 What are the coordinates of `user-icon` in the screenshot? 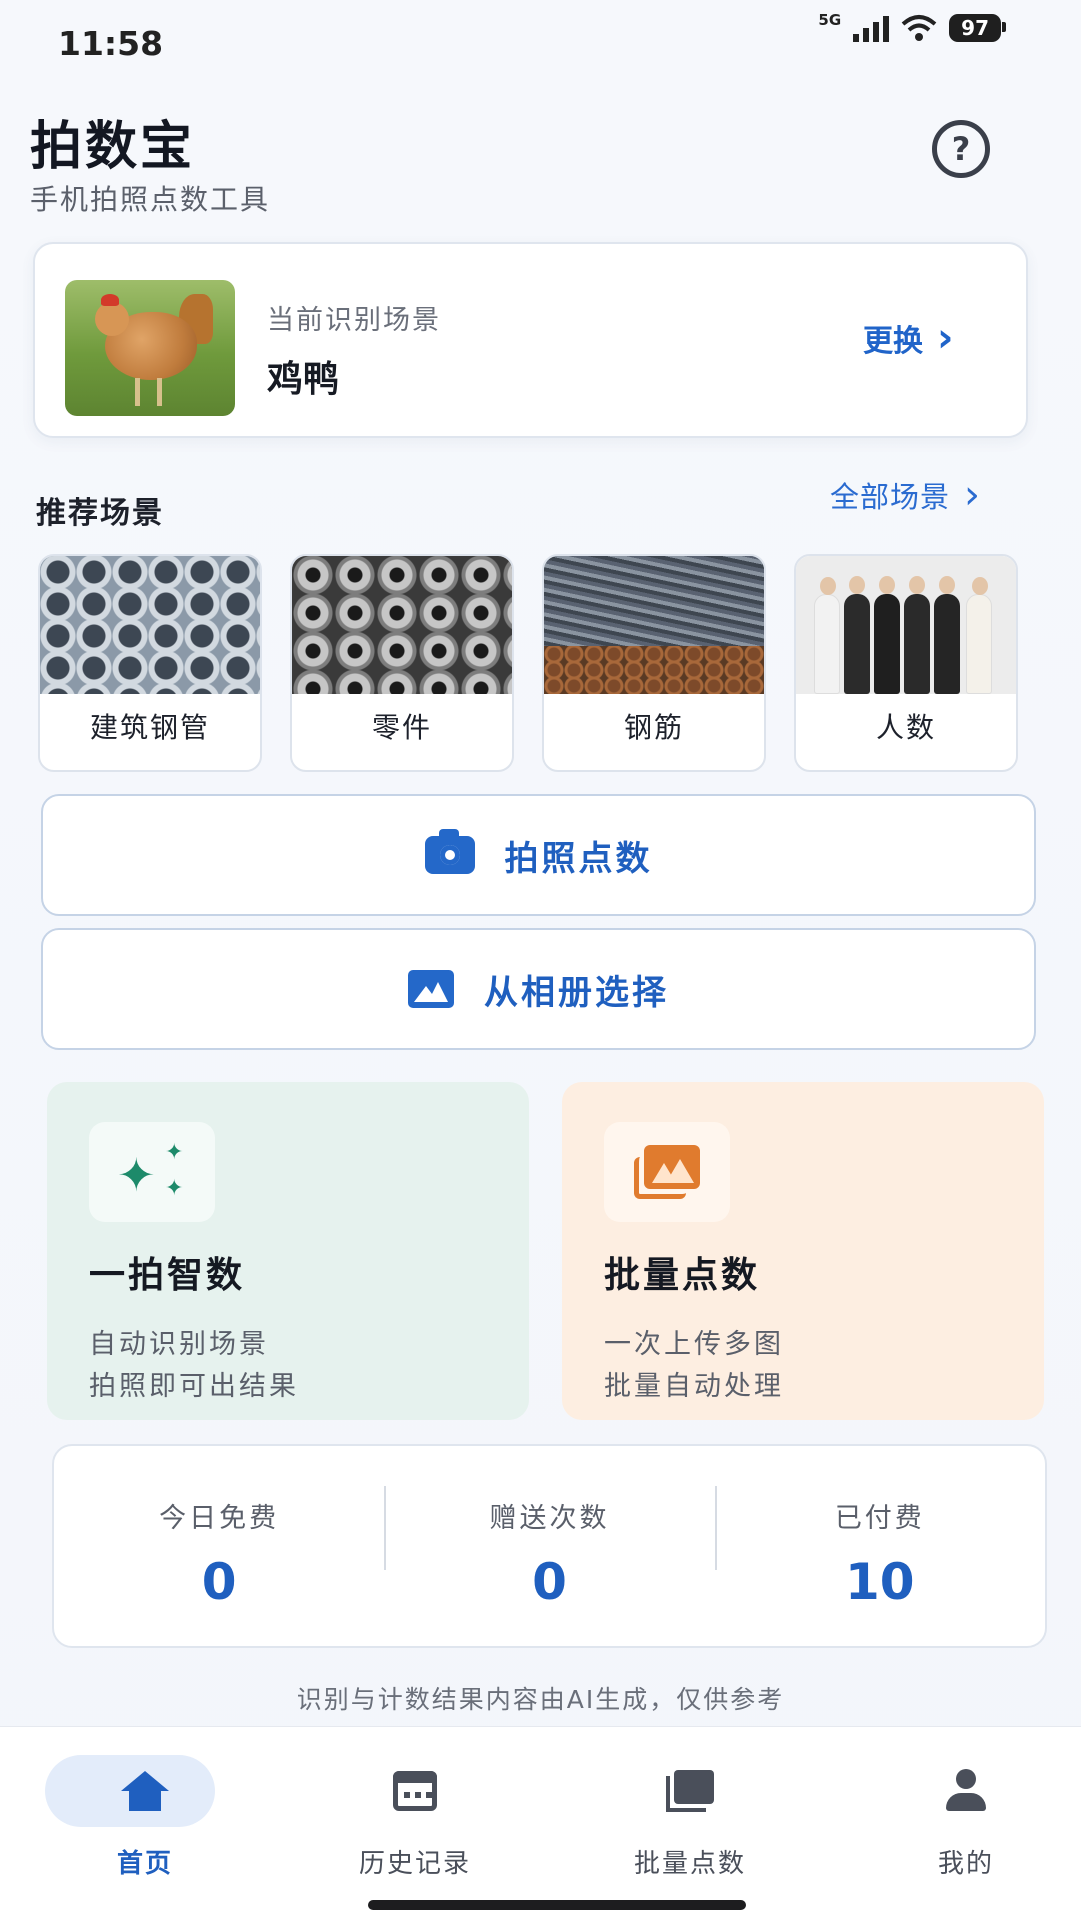 It's located at (966, 1791).